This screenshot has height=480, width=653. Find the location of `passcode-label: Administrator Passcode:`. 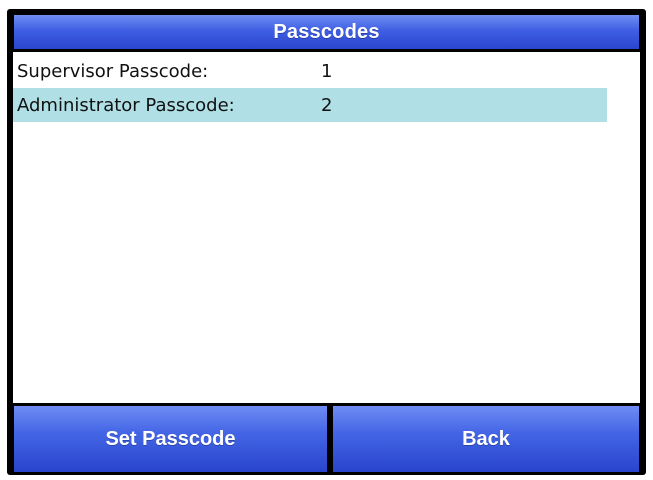

passcode-label: Administrator Passcode: is located at coordinates (126, 105).